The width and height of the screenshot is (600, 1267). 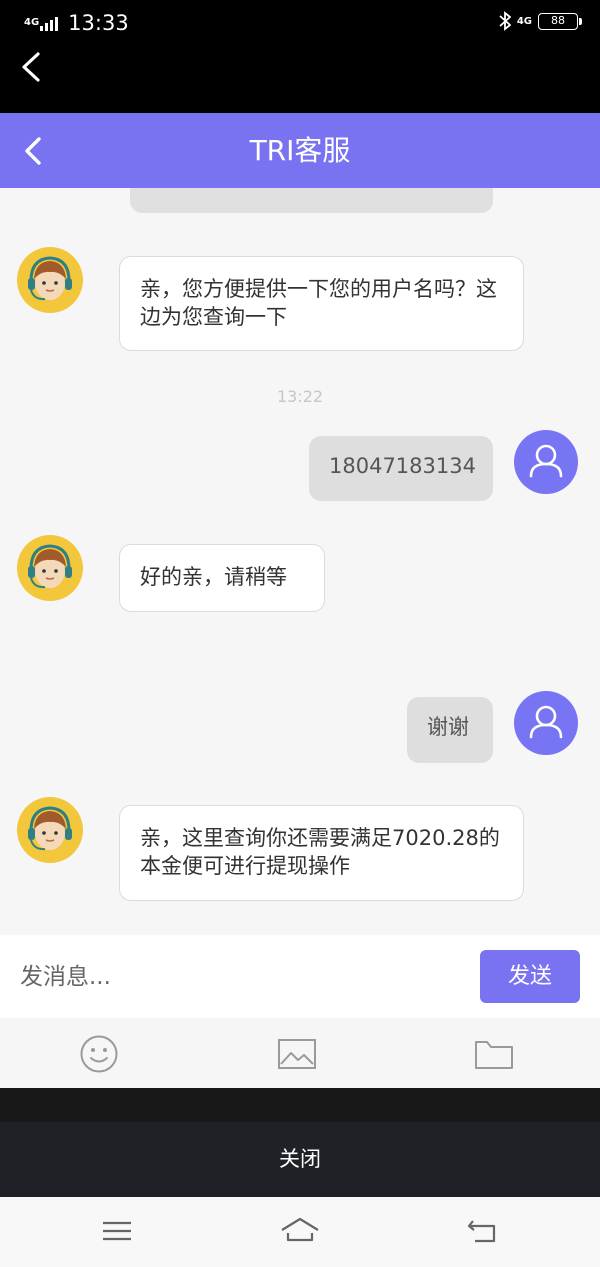 I want to click on signal-icon, so click(x=50, y=23).